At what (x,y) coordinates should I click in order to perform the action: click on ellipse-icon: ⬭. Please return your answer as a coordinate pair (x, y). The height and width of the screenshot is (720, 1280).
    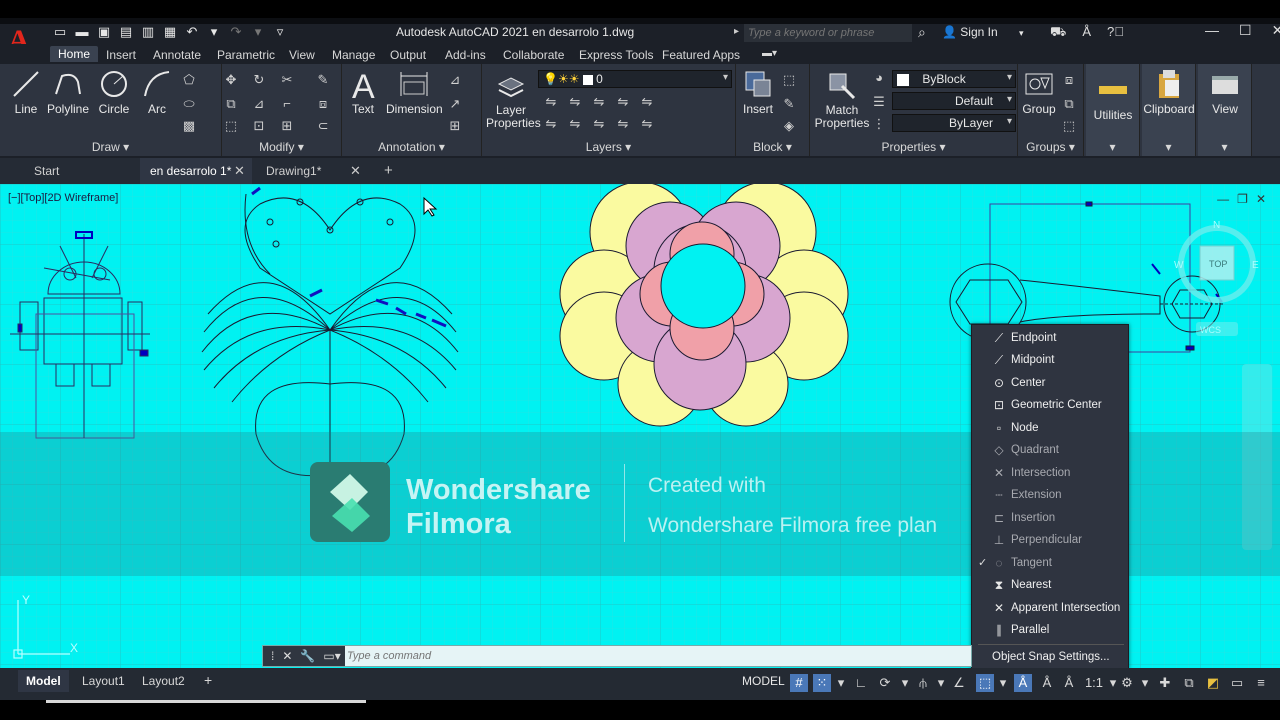
    Looking at the image, I should click on (189, 104).